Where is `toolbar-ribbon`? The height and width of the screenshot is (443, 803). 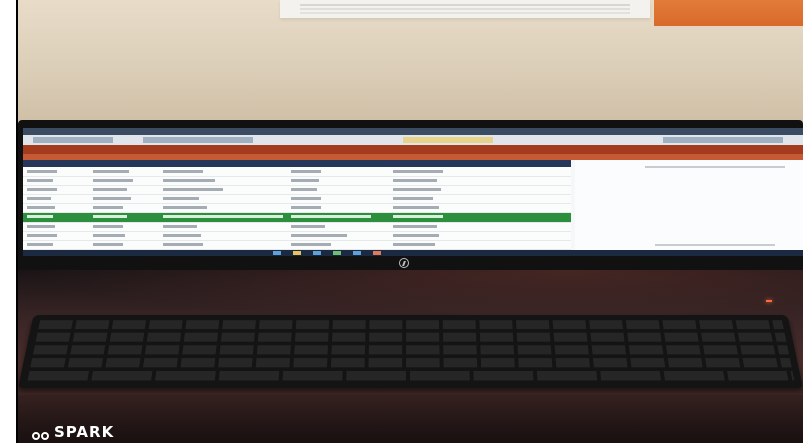
toolbar-ribbon is located at coordinates (413, 140).